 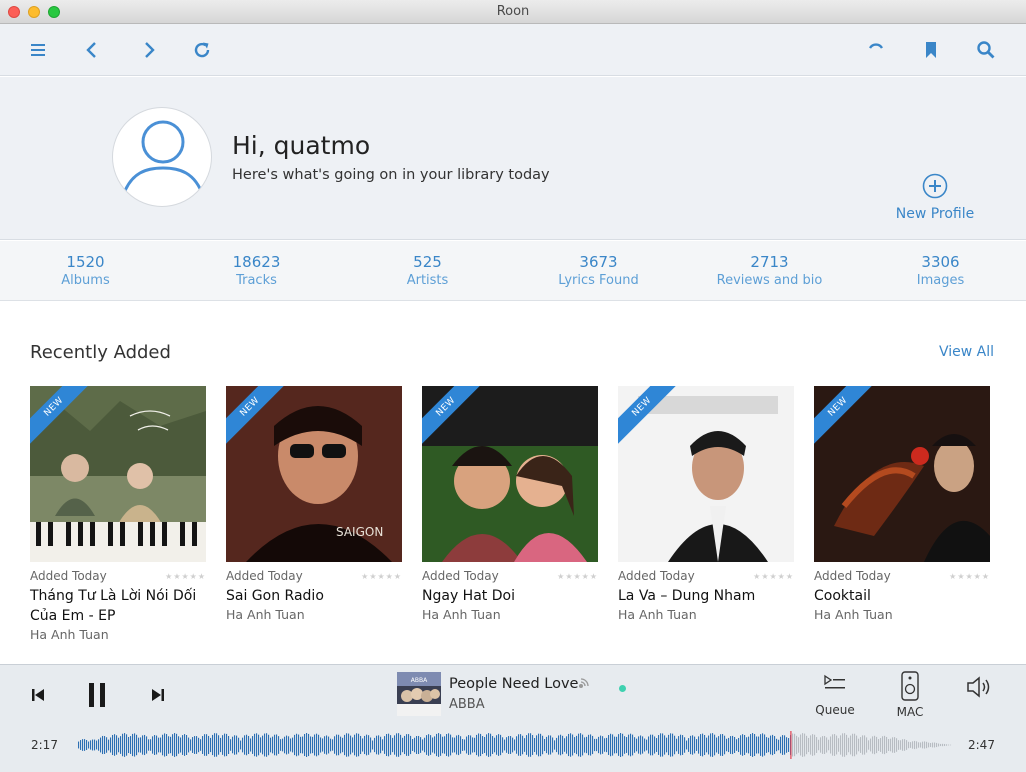 What do you see at coordinates (986, 50) in the screenshot?
I see `search-button` at bounding box center [986, 50].